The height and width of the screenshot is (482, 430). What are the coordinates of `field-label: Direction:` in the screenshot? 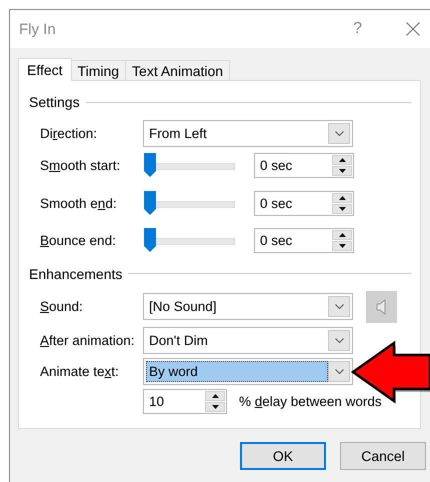 It's located at (69, 133).